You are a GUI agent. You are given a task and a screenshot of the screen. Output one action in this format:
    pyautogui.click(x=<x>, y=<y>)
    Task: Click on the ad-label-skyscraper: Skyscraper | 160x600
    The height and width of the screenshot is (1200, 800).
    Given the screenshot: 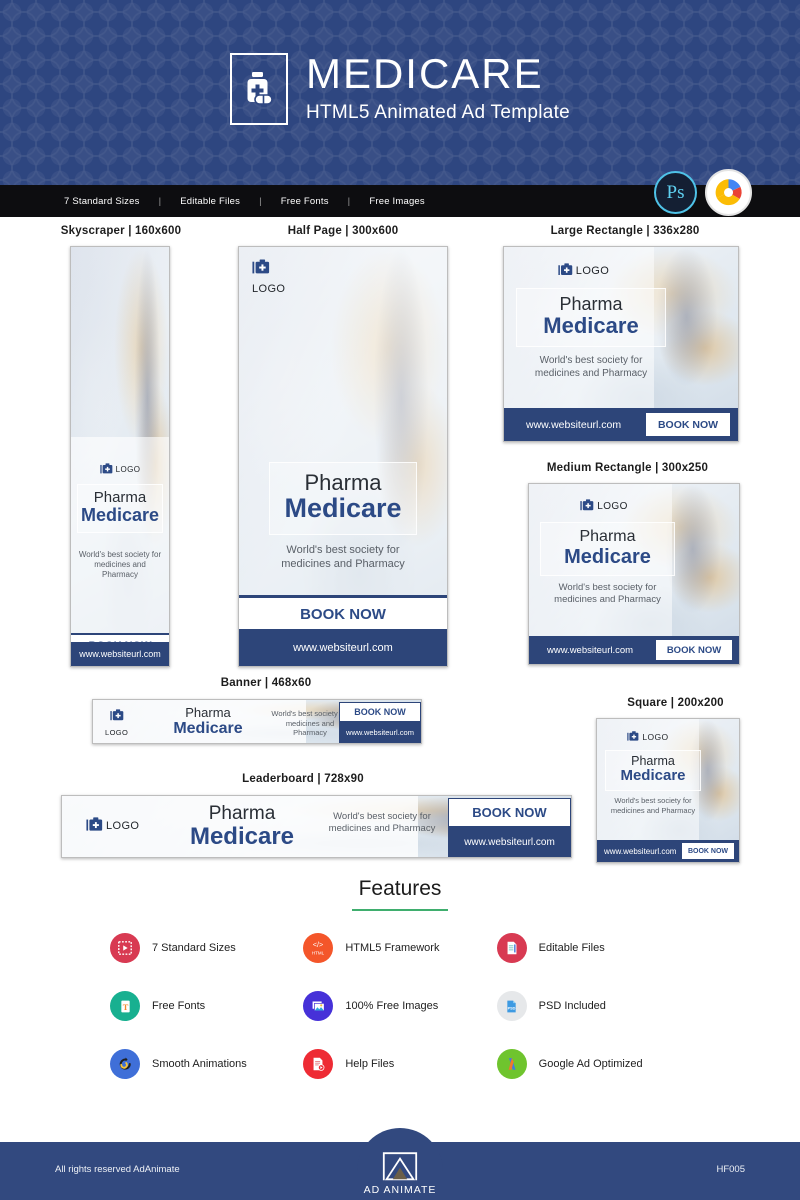 What is the action you would take?
    pyautogui.click(x=121, y=231)
    